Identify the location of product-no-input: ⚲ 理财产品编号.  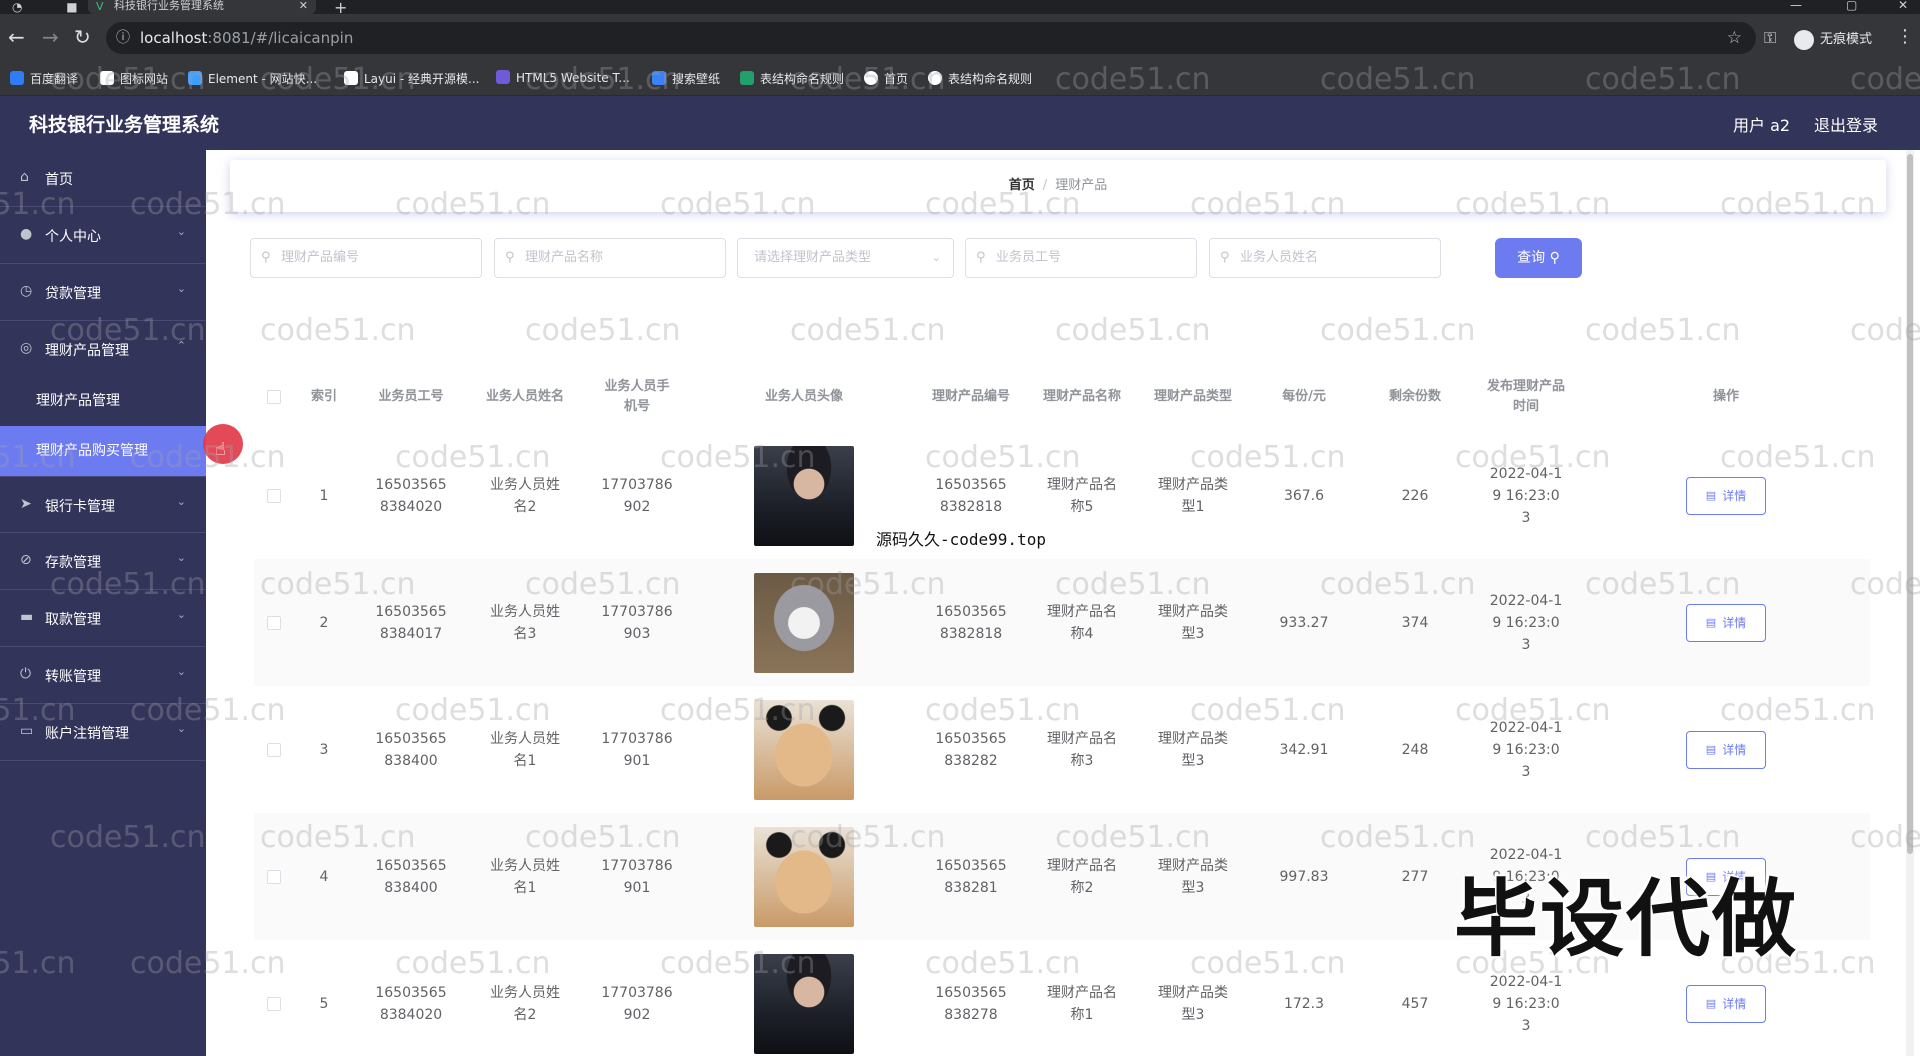
(366, 258).